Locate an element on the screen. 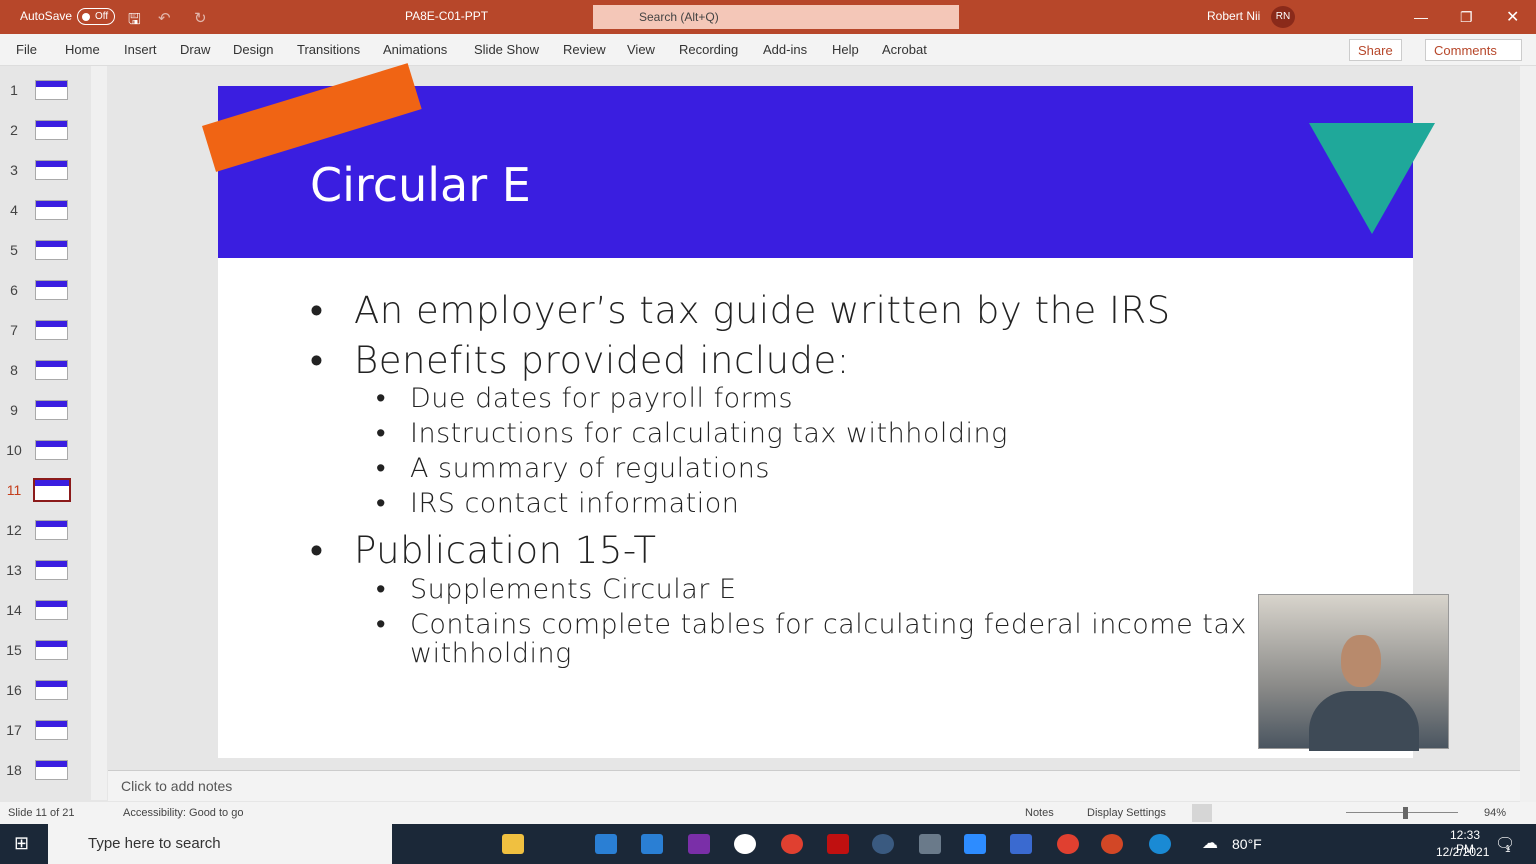 Image resolution: width=1536 pixels, height=864 pixels. slide-thumbnail-16: 16 is located at coordinates (46, 690).